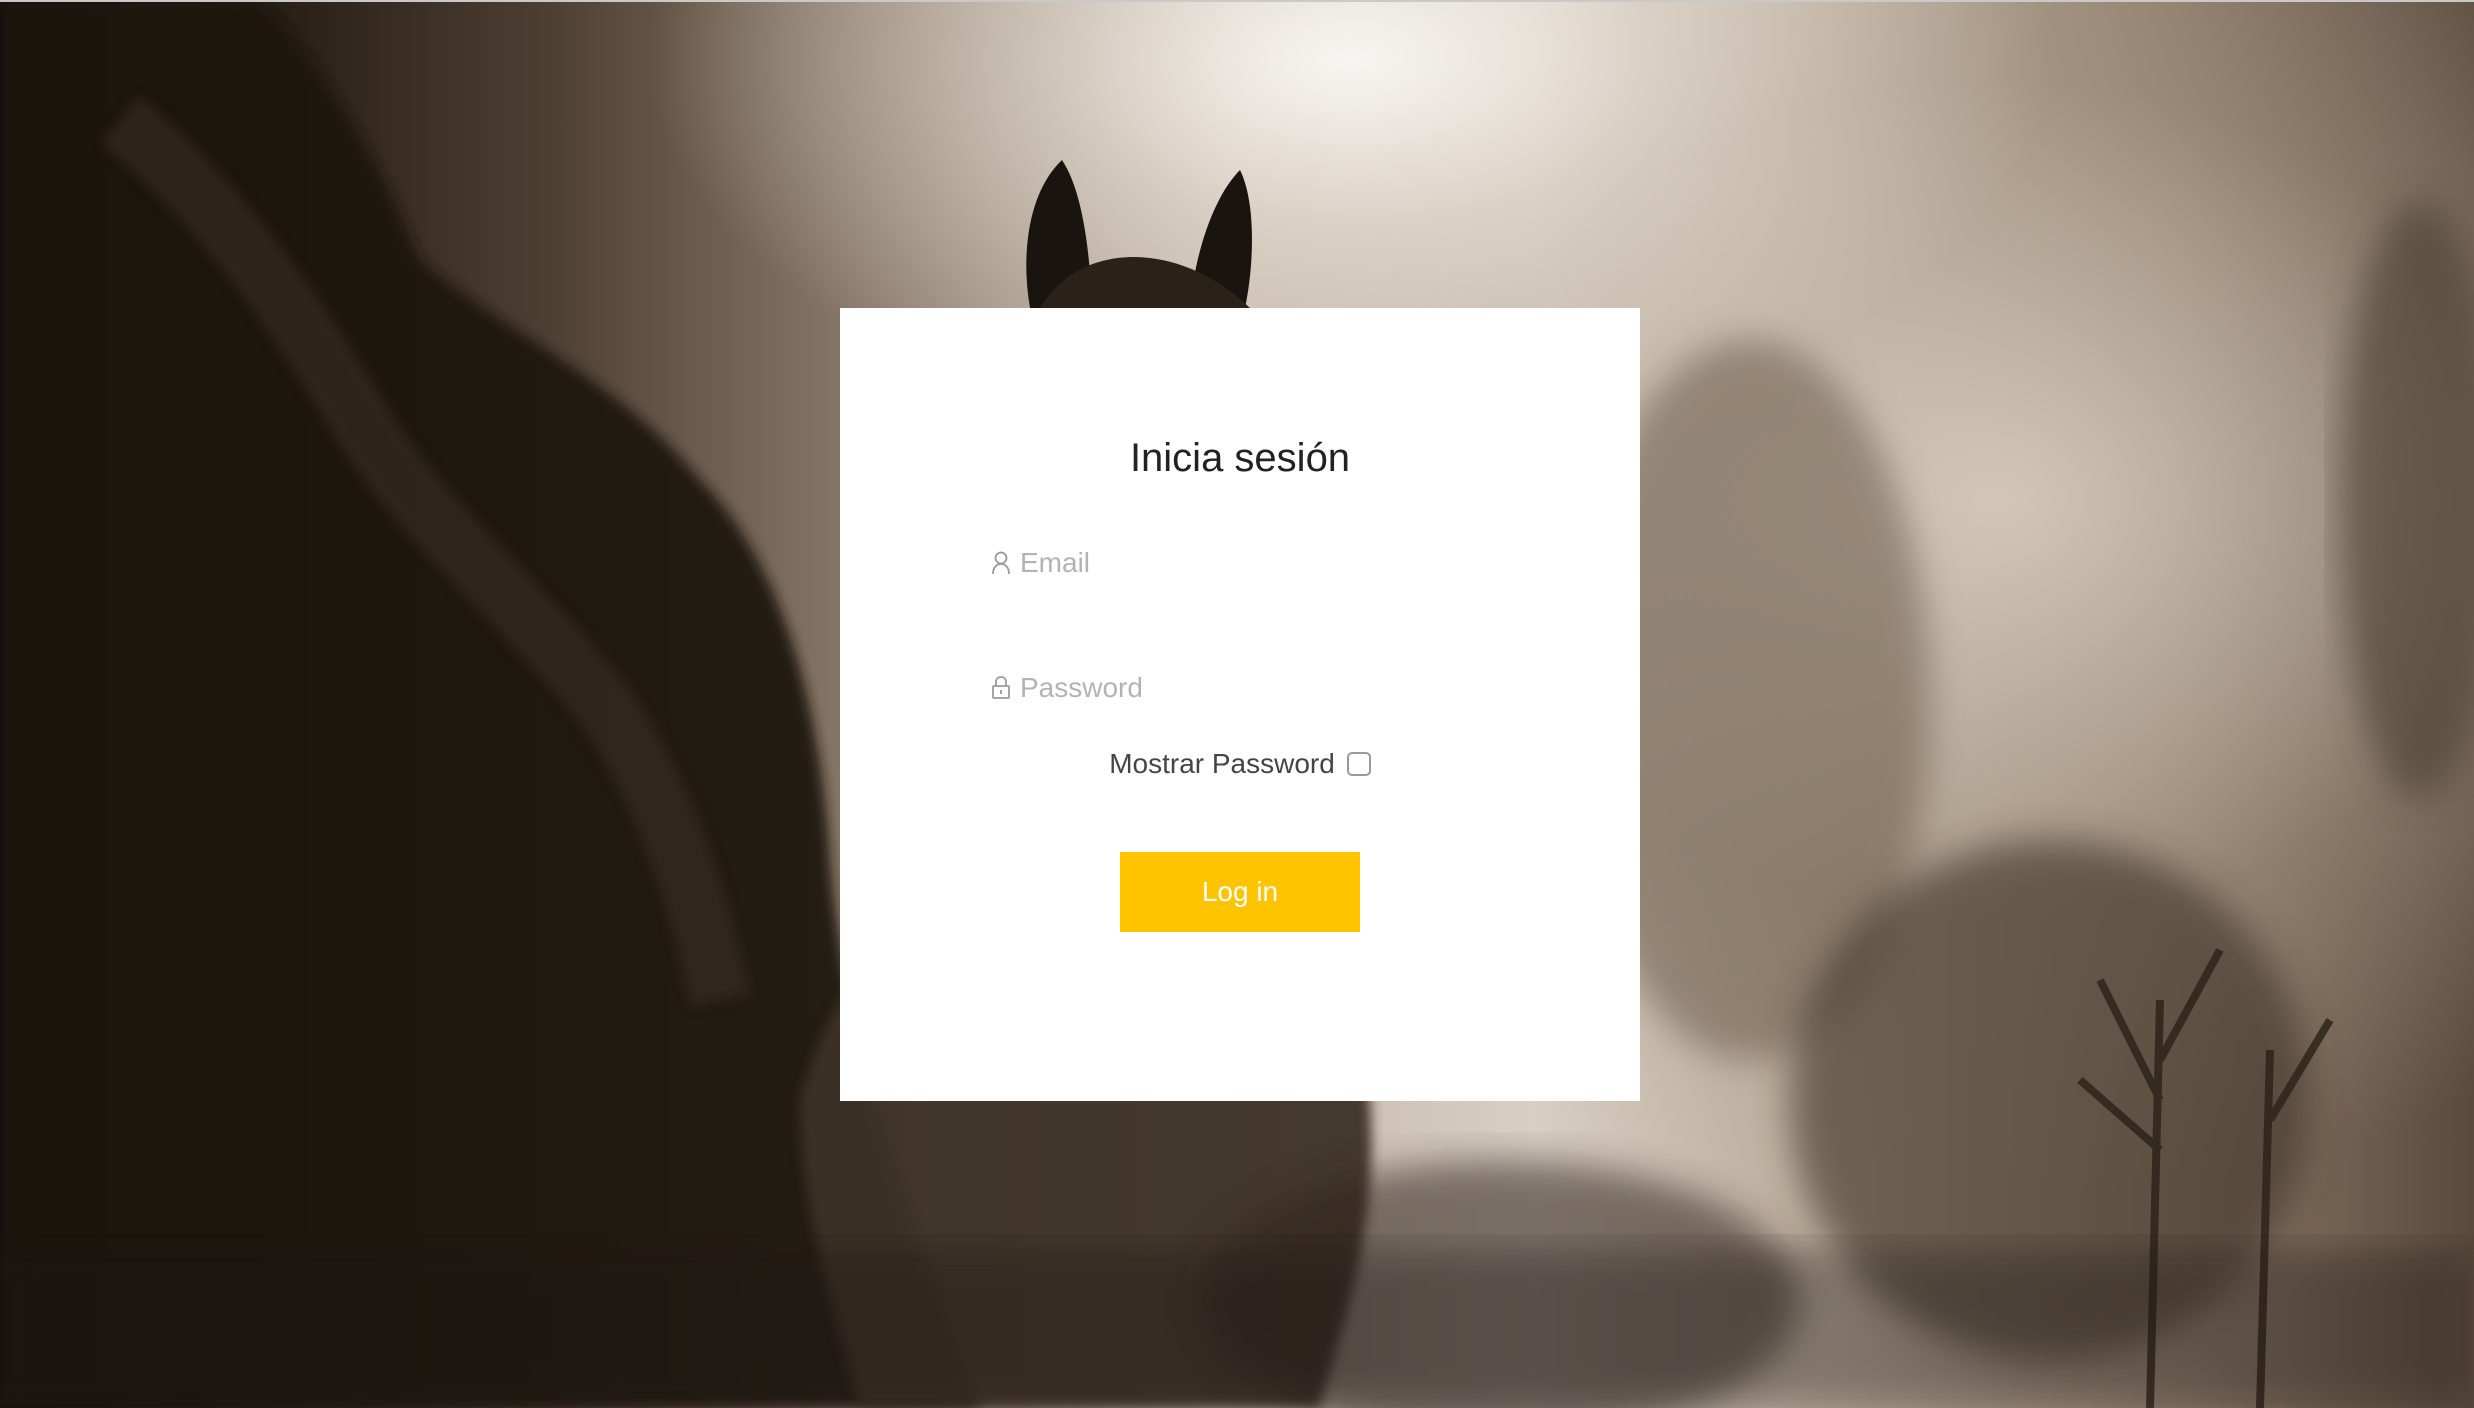  I want to click on show-password-row: Mostrar Password, so click(1240, 764).